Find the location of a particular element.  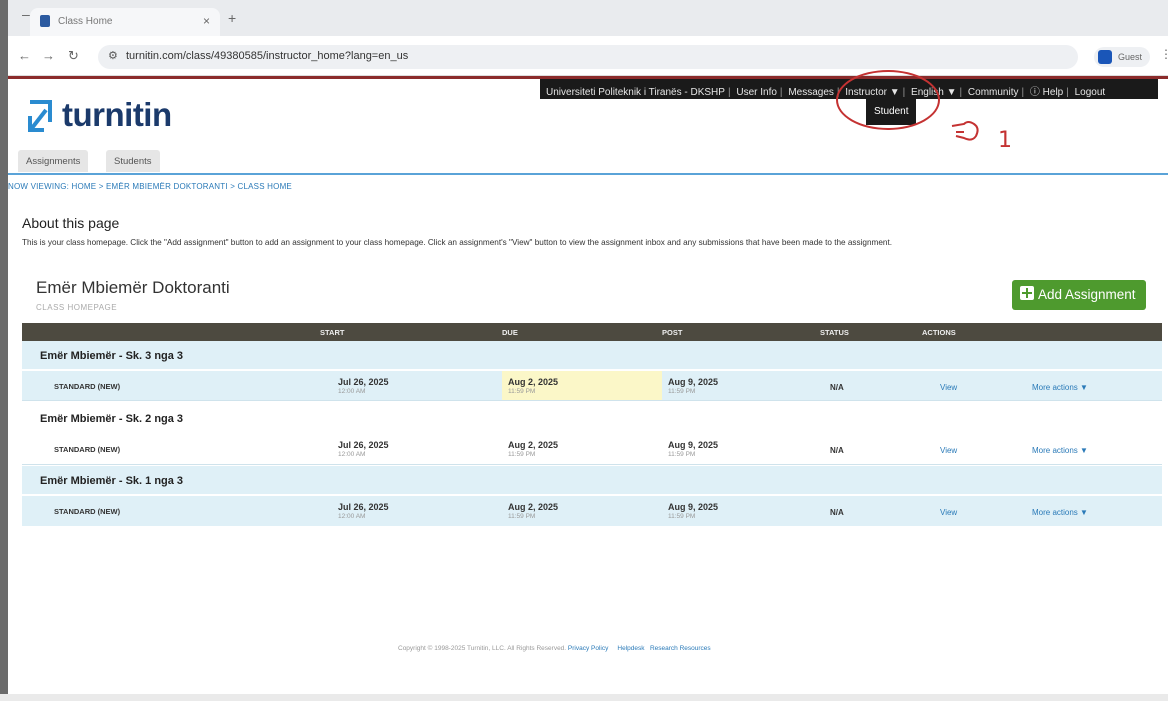

assignment-name: Emër Mbiemër - Sk. 1 nga 3 is located at coordinates (112, 481).